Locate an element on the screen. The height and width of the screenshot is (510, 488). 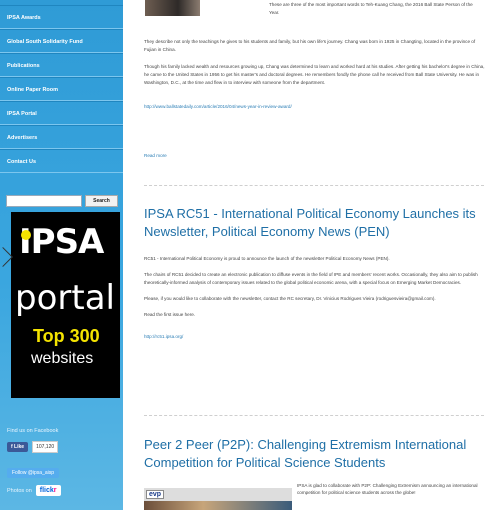
facebook-like-widget: f Like 107,120 is located at coordinates (63, 447).